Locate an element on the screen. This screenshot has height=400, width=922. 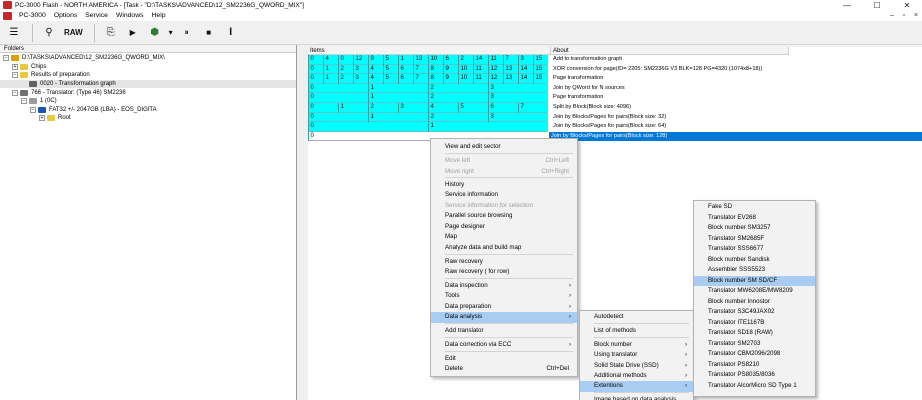
menu-item-map: Map is located at coordinates (504, 237).